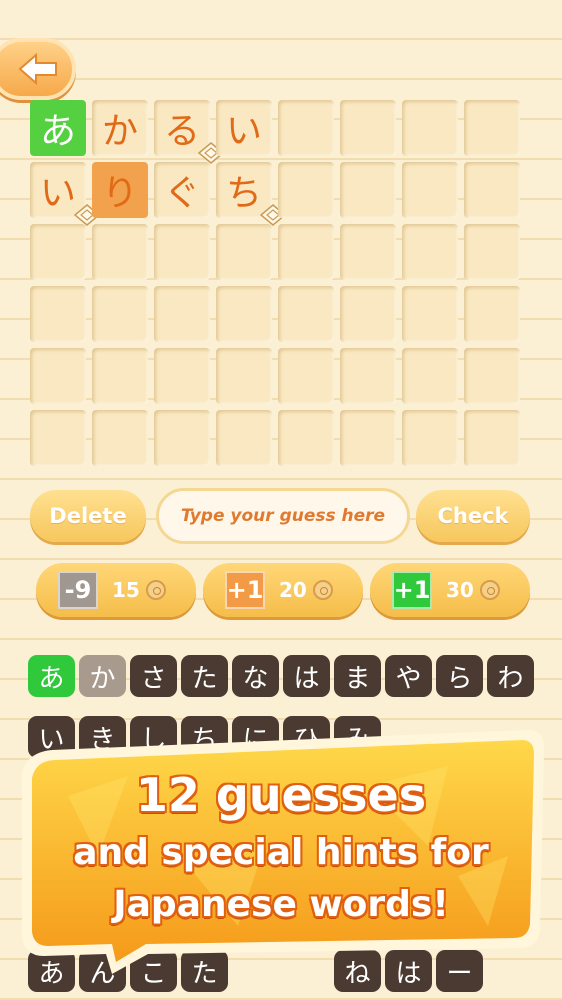 Image resolution: width=562 pixels, height=1000 pixels. I want to click on hint-button-orange: +1 20, so click(283, 590).